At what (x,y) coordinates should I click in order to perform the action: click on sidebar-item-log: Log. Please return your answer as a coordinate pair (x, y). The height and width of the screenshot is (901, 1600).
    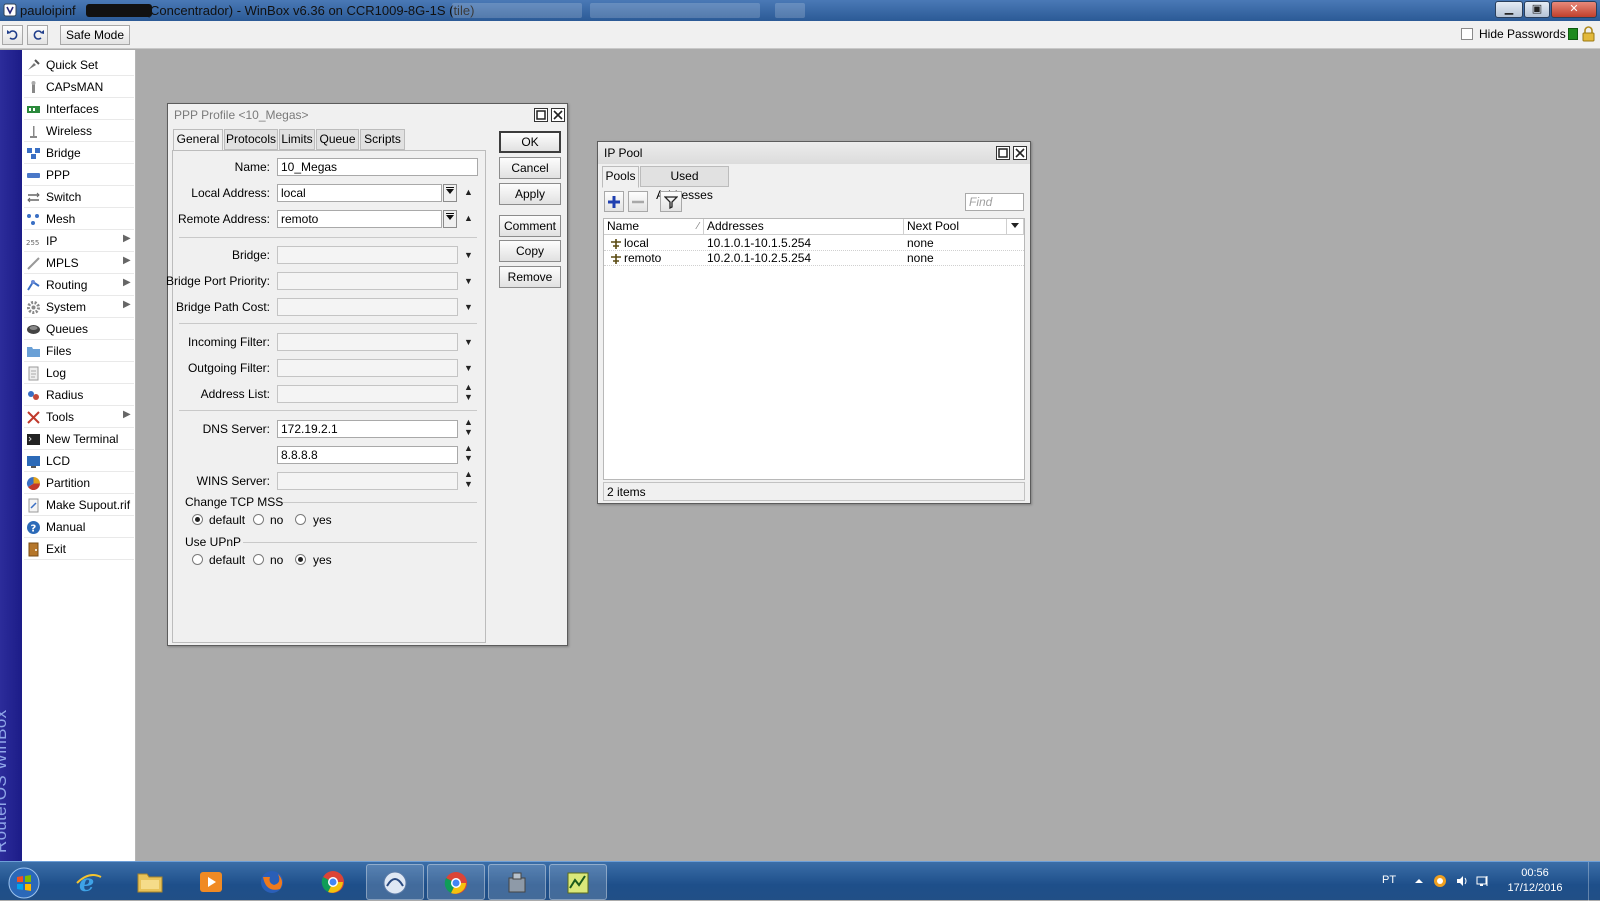
    Looking at the image, I should click on (79, 373).